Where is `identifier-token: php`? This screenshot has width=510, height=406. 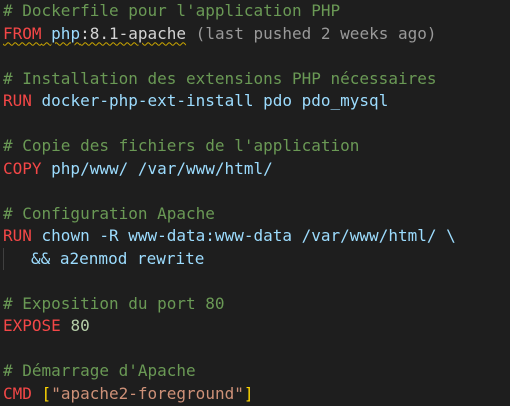 identifier-token: php is located at coordinates (66, 33).